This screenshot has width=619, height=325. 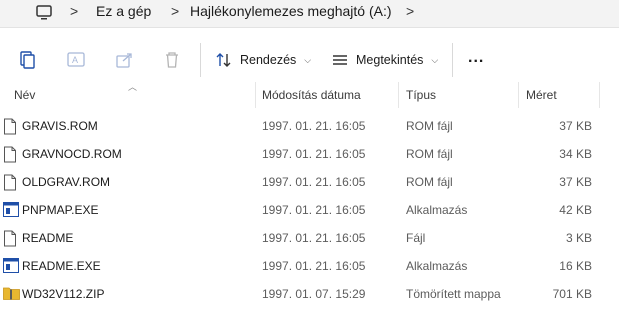 What do you see at coordinates (416, 238) in the screenshot?
I see `file-type: Fájl` at bounding box center [416, 238].